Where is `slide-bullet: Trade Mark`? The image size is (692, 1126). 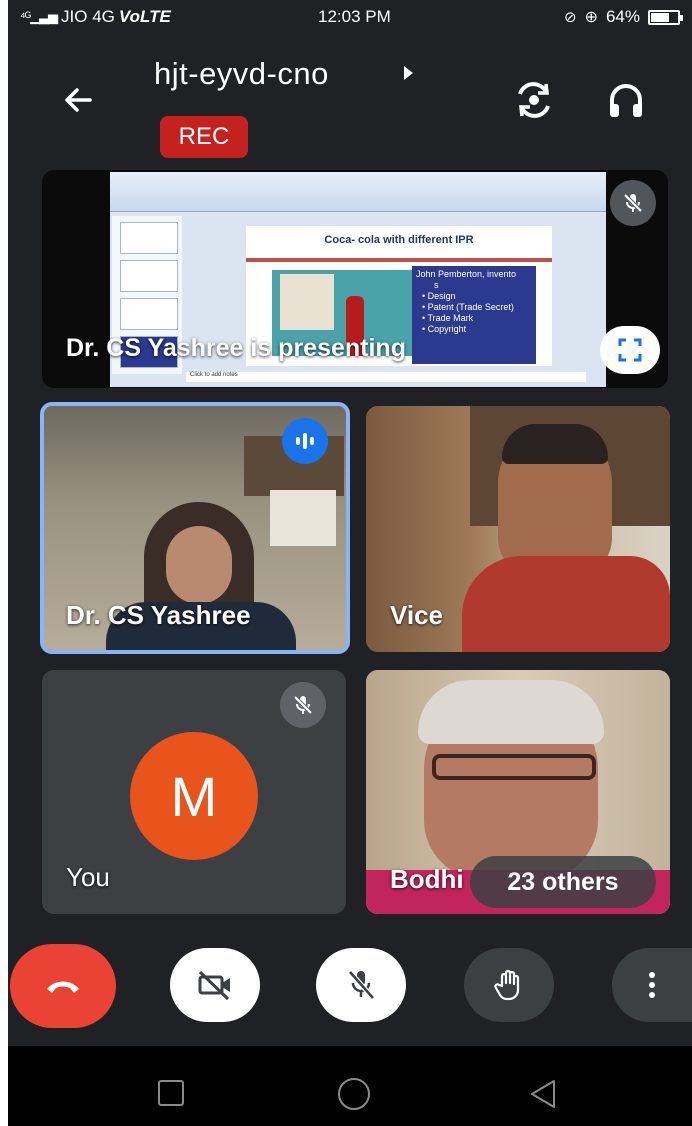
slide-bullet: Trade Mark is located at coordinates (474, 318).